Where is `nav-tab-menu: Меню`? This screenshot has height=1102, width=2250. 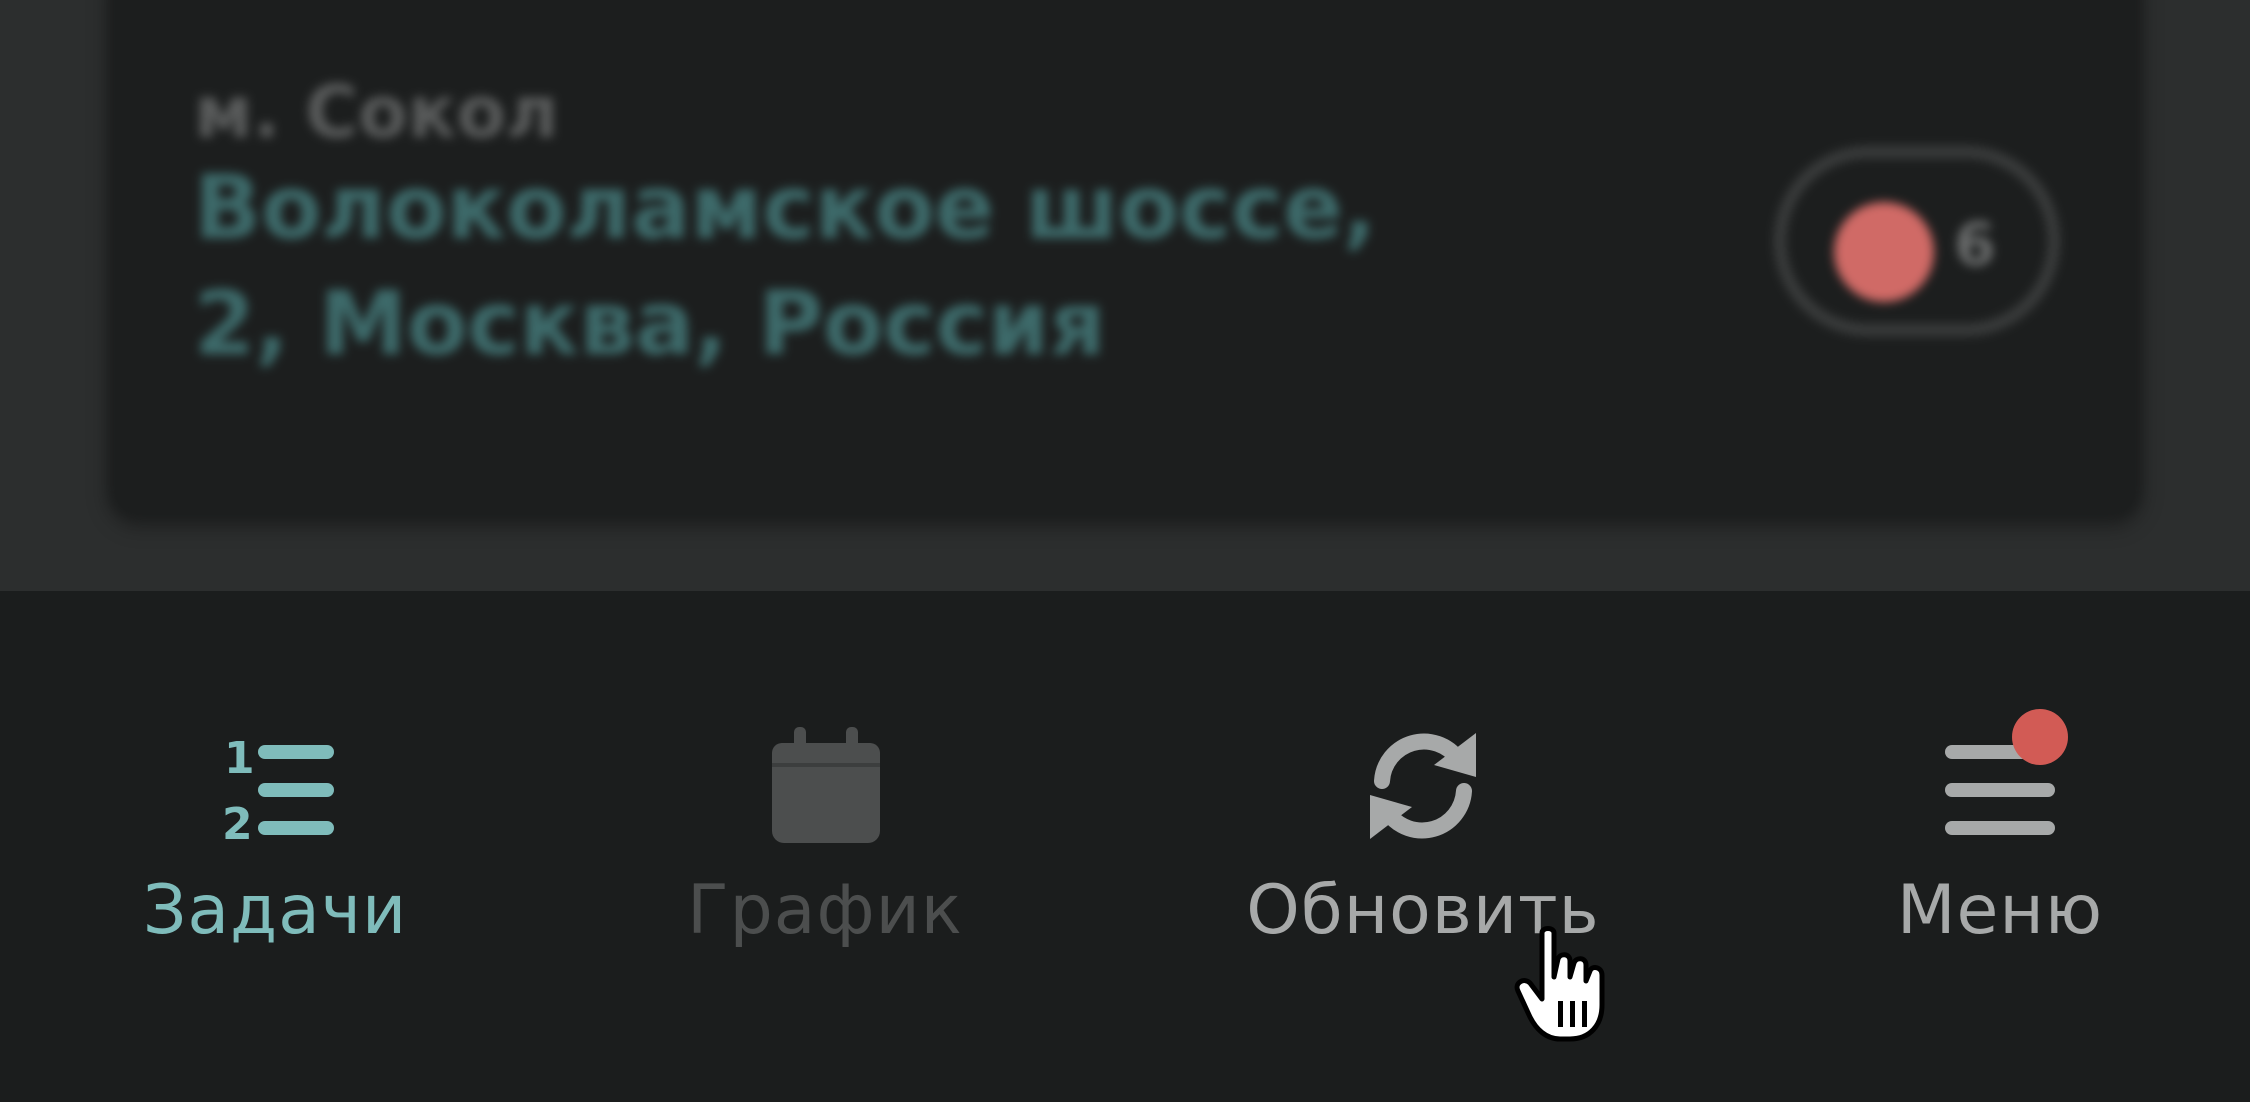
nav-tab-menu: Меню is located at coordinates (2000, 835).